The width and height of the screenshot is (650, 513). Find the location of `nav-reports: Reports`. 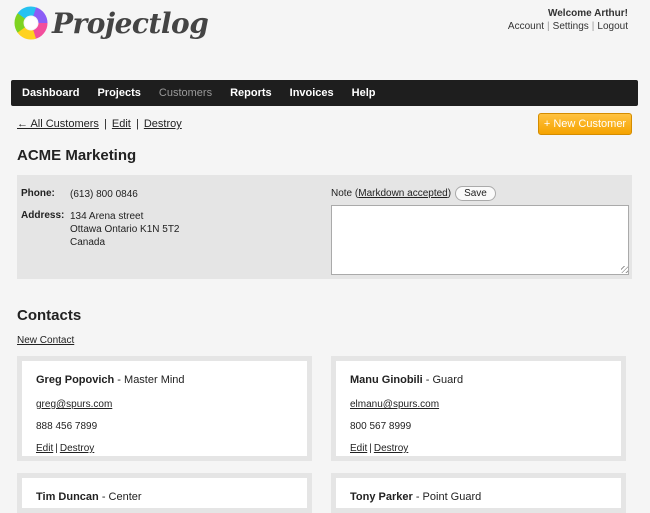

nav-reports: Reports is located at coordinates (251, 93).